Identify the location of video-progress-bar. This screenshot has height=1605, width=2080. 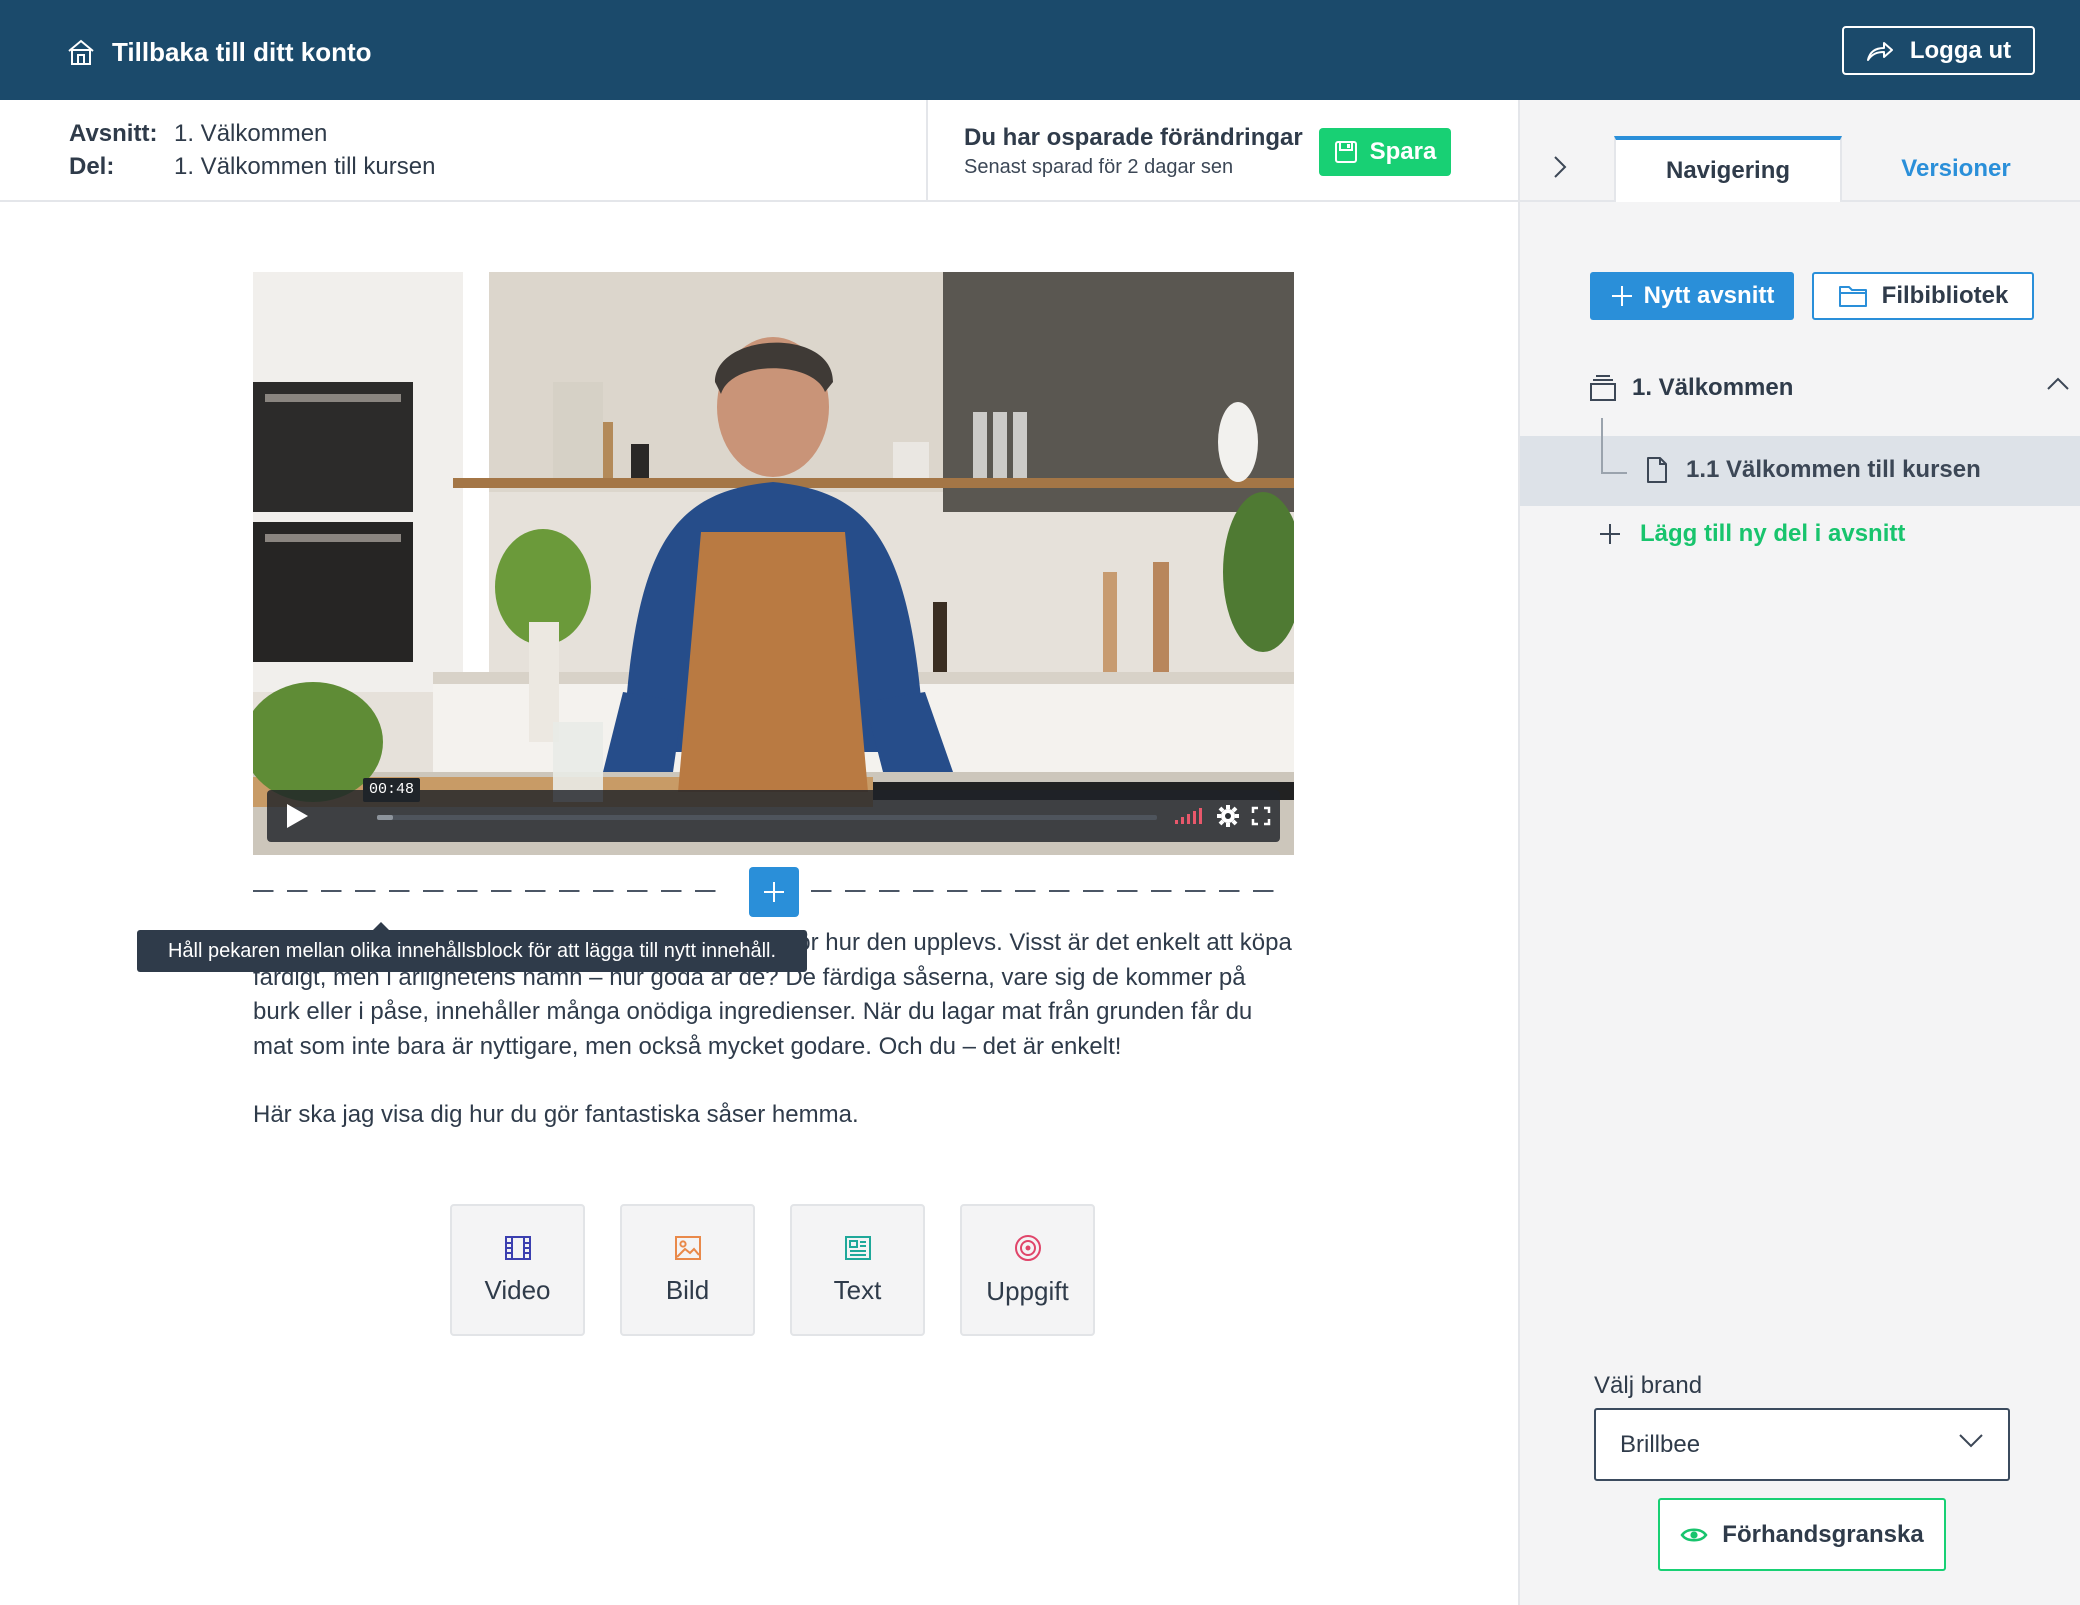
(767, 817).